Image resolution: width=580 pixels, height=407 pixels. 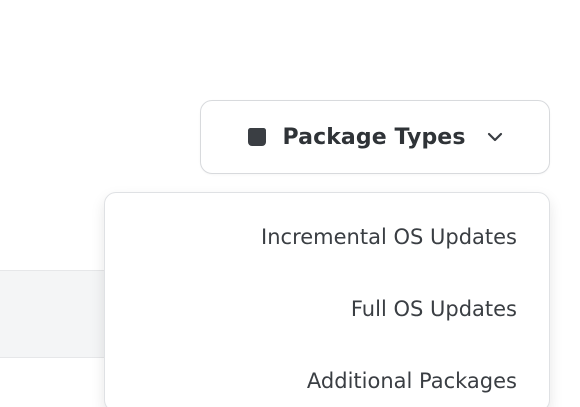 I want to click on chevron-down-icon, so click(x=495, y=137).